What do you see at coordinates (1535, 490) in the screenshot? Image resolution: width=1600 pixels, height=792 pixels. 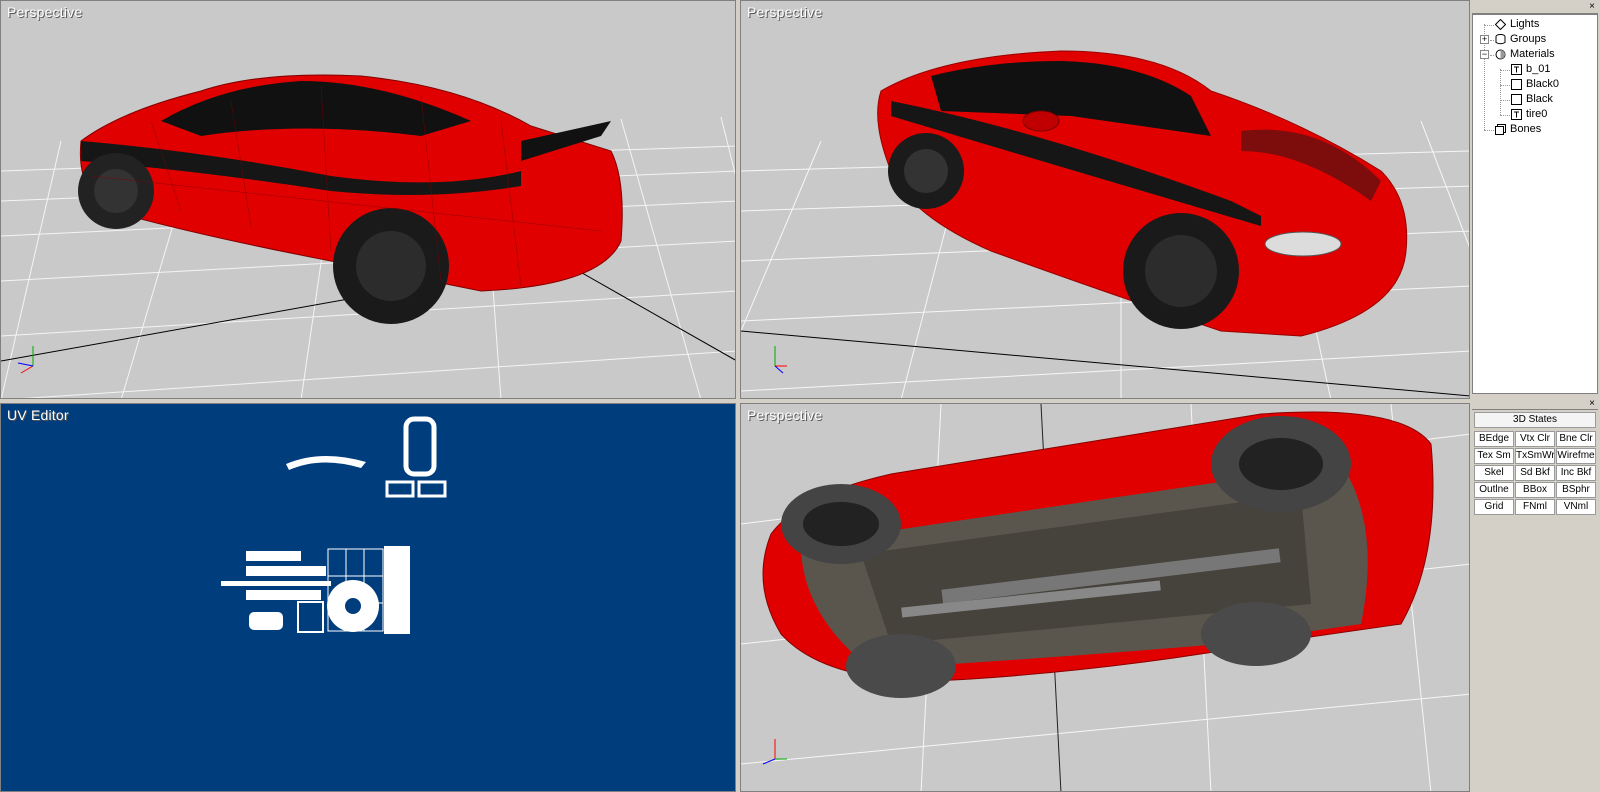 I see `bbox-button: BBox` at bounding box center [1535, 490].